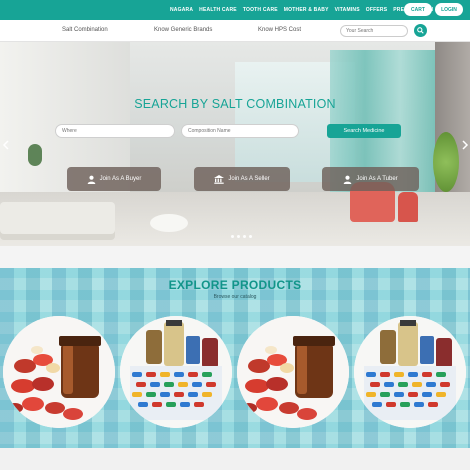 The height and width of the screenshot is (470, 470). Describe the element at coordinates (306, 10) in the screenshot. I see `nav-link-mother-baby: Mother & Baby` at that location.